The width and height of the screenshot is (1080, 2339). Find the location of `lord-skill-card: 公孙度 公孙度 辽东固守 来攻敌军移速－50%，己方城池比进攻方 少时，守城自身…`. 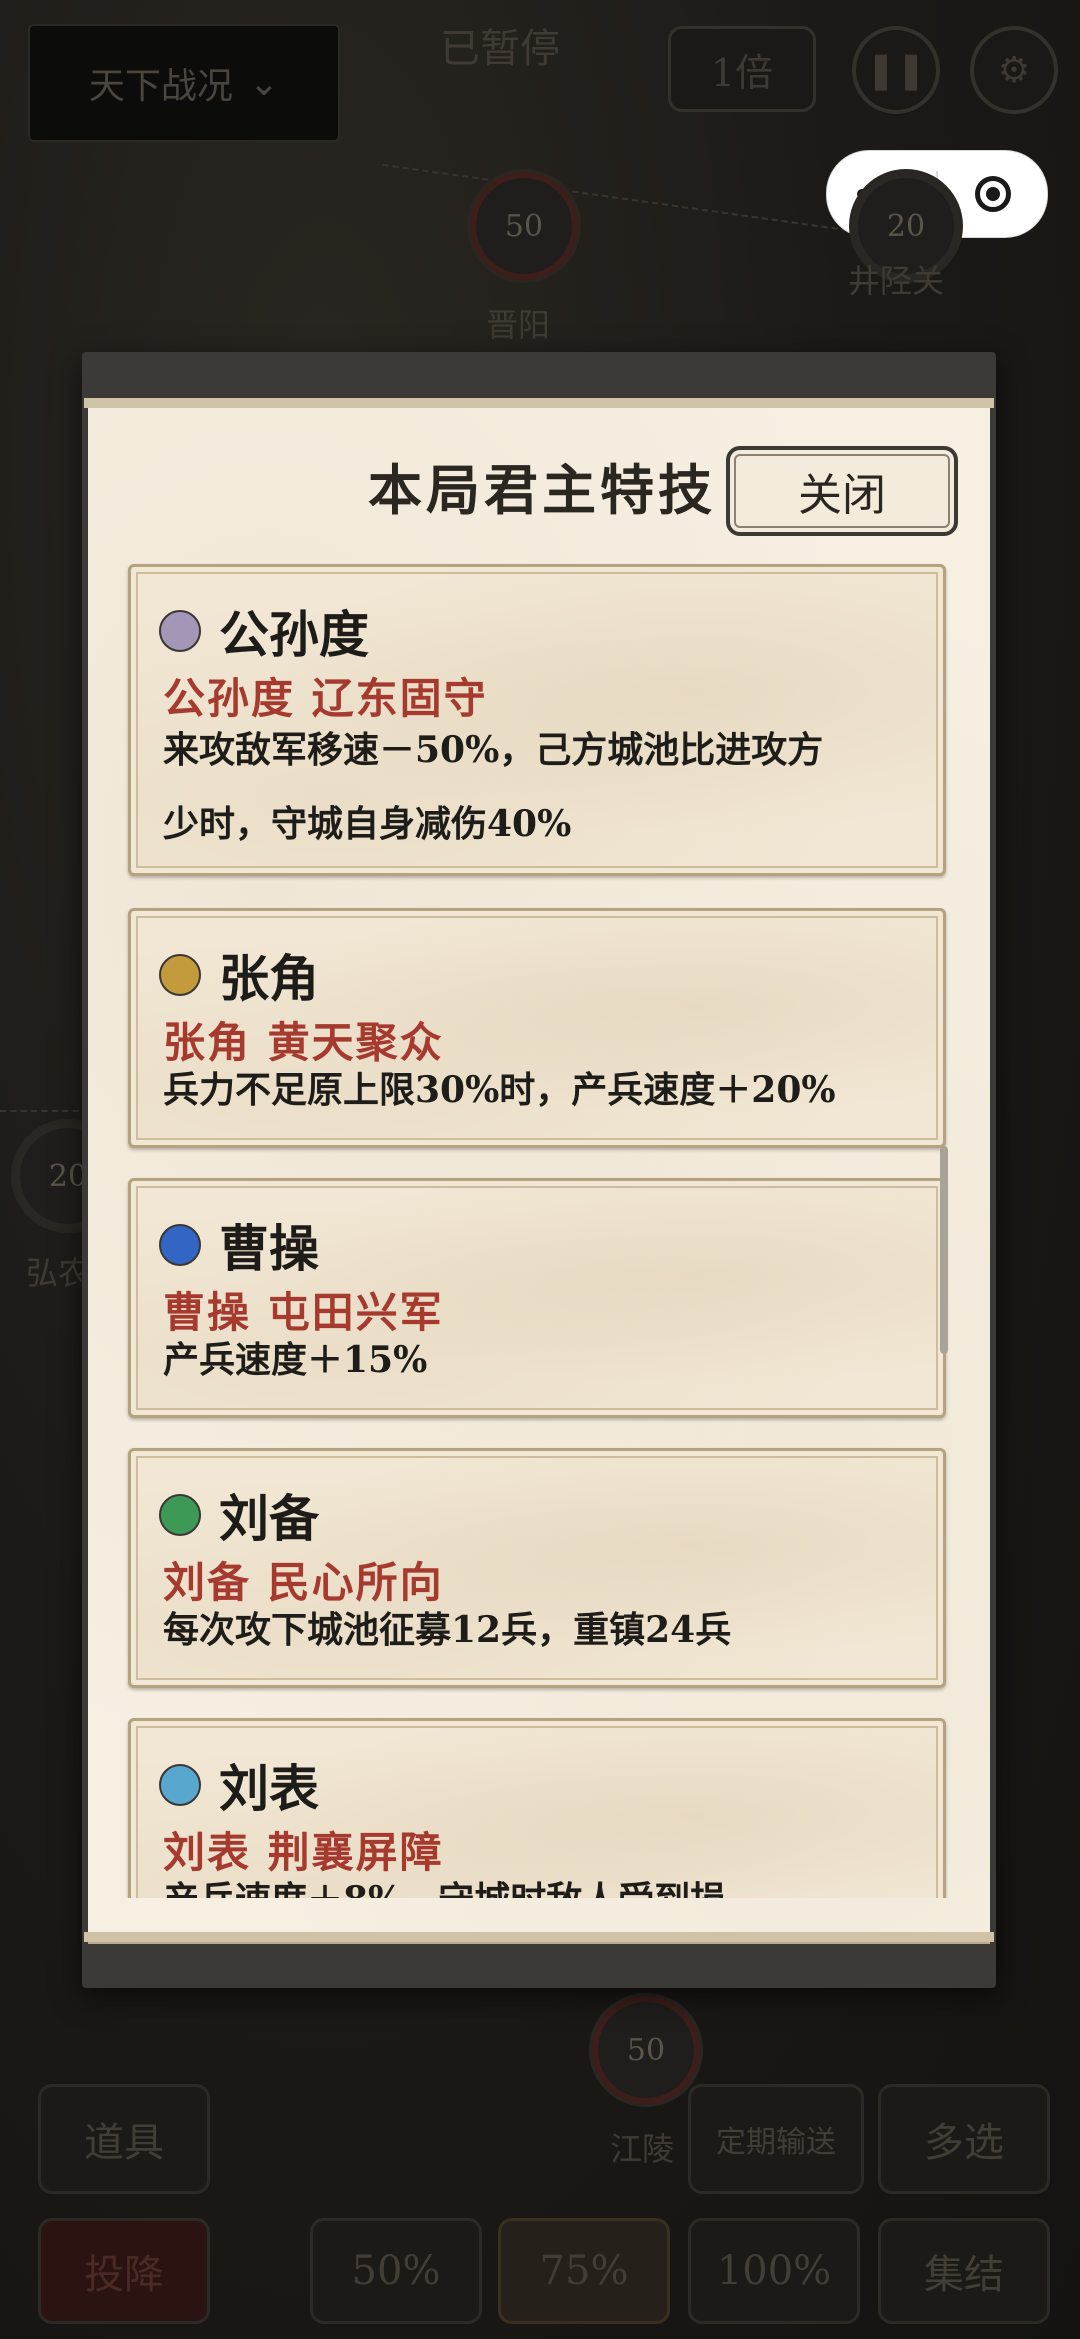

lord-skill-card: 公孙度 公孙度 辽东固守 来攻敌军移速－50%，己方城池比进攻方 少时，守城自身… is located at coordinates (537, 720).